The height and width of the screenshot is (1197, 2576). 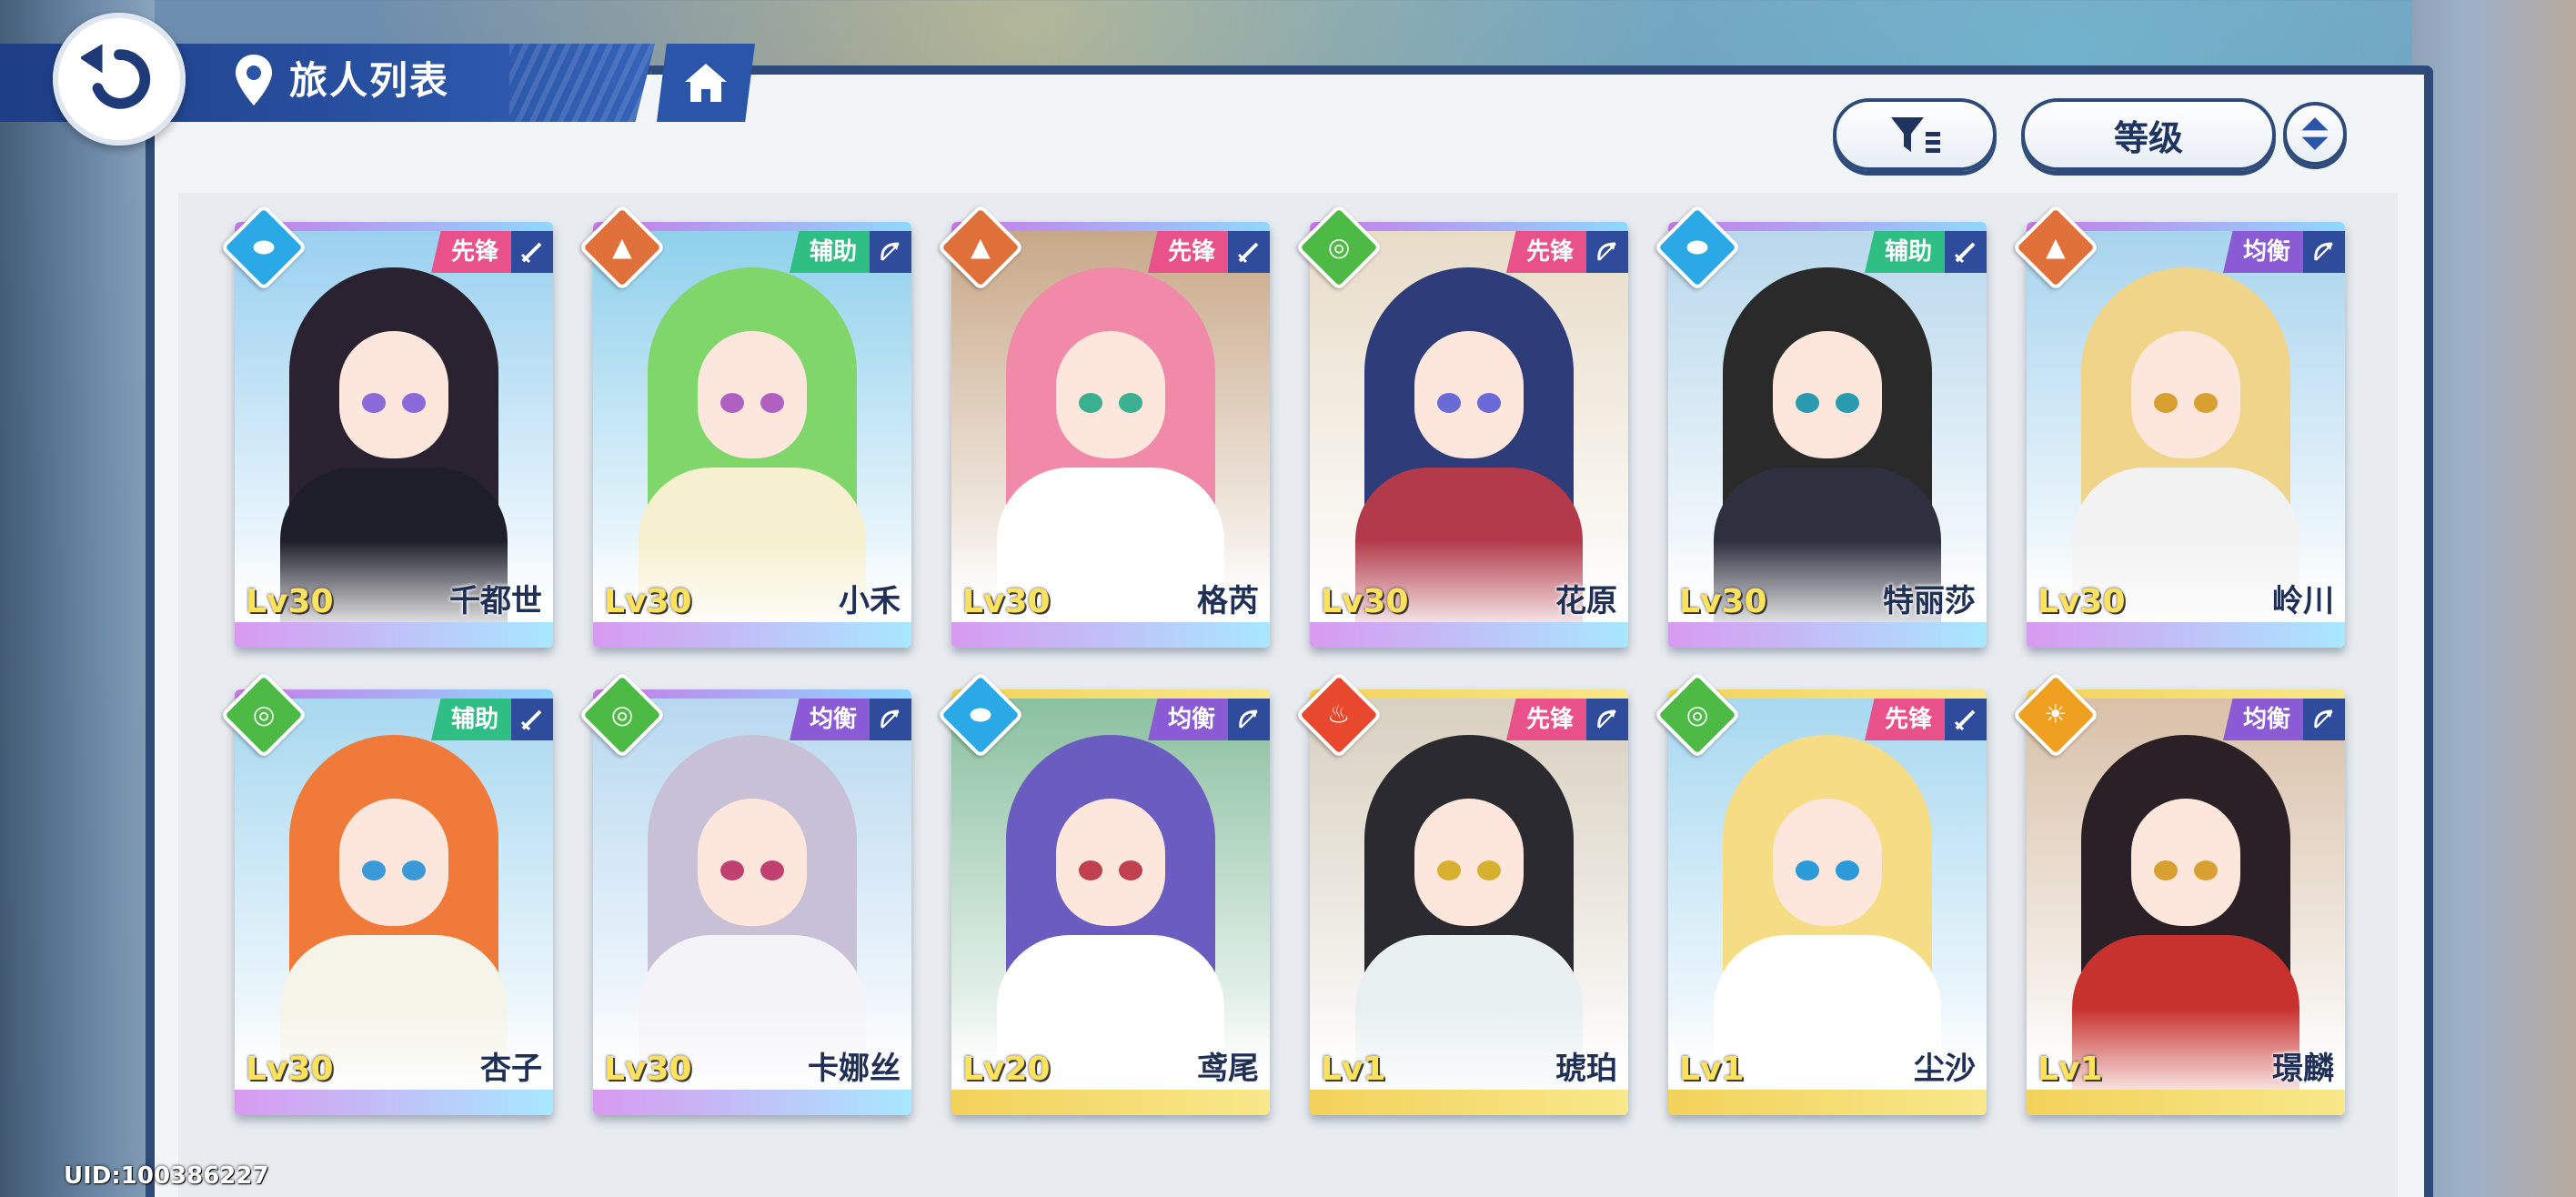 I want to click on traveler-card: 辅助 Lv30 特丽莎, so click(x=1827, y=435).